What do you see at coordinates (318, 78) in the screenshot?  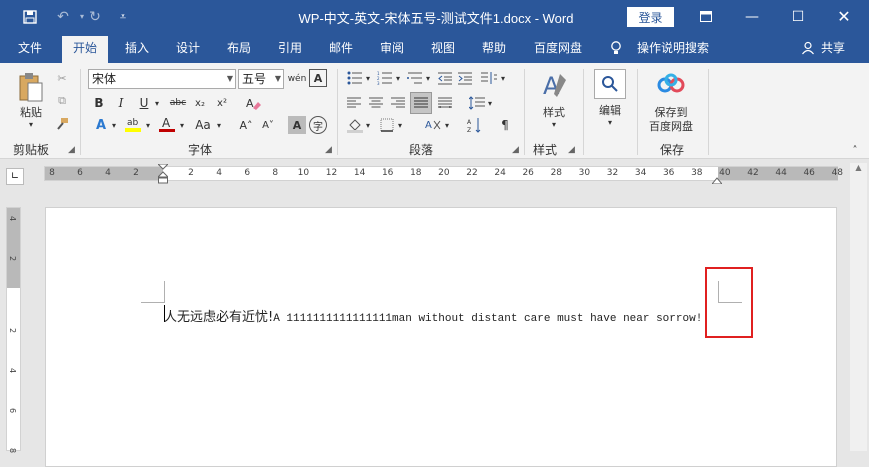 I see `character-border-icon: A` at bounding box center [318, 78].